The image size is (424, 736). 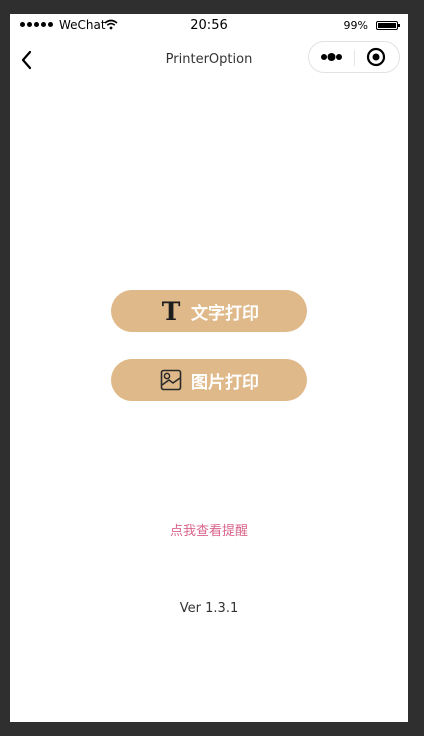 What do you see at coordinates (209, 60) in the screenshot?
I see `navigation-bar: PrinterOption` at bounding box center [209, 60].